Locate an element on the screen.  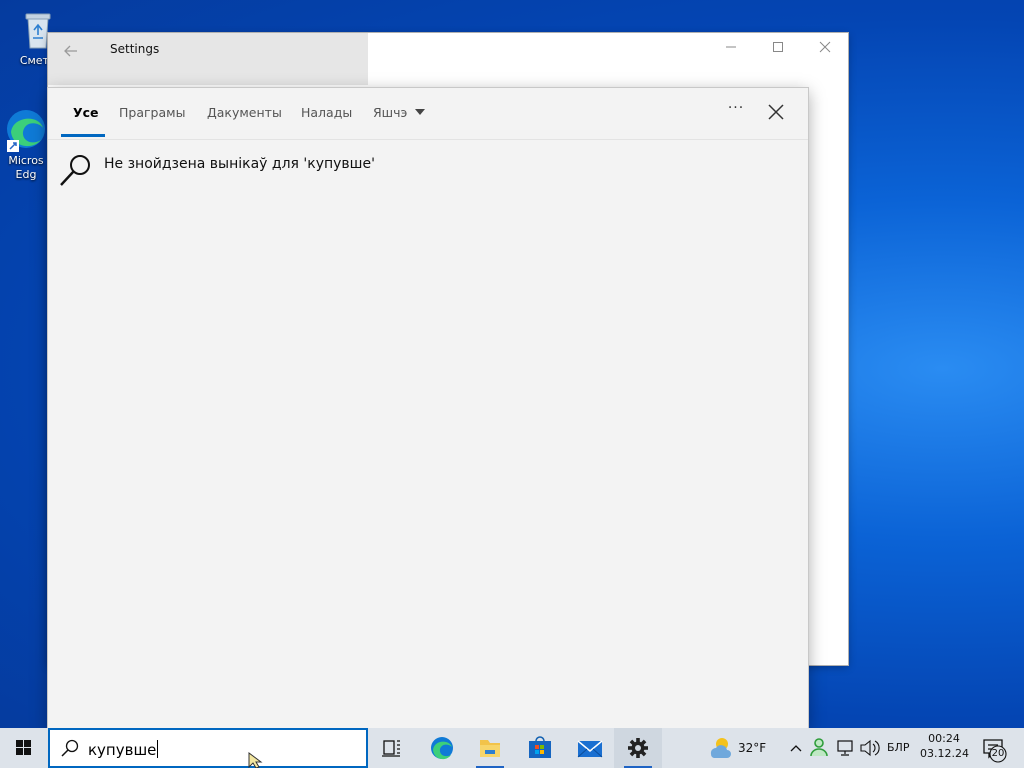
maximize-icon is located at coordinates (778, 47).